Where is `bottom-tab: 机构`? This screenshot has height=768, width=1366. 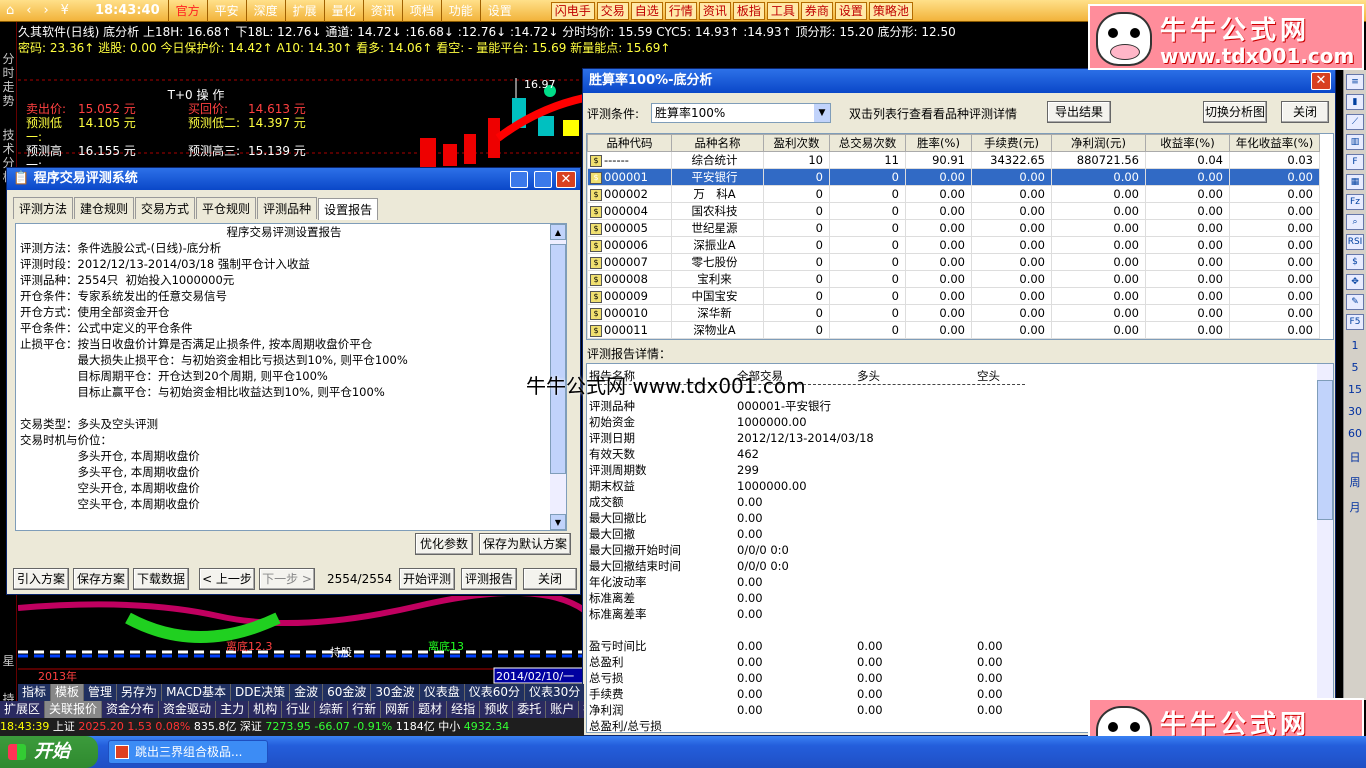
bottom-tab: 机构 is located at coordinates (266, 709).